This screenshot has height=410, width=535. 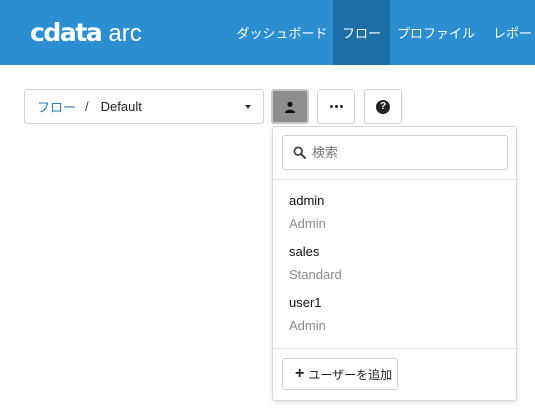 What do you see at coordinates (300, 373) in the screenshot?
I see `plus-icon: +` at bounding box center [300, 373].